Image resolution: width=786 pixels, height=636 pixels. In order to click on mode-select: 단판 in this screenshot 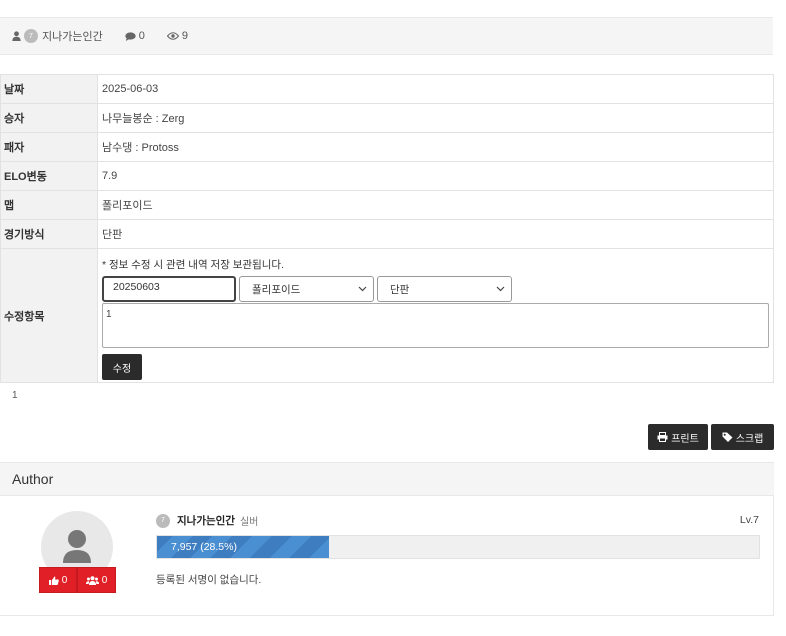, I will do `click(444, 289)`.